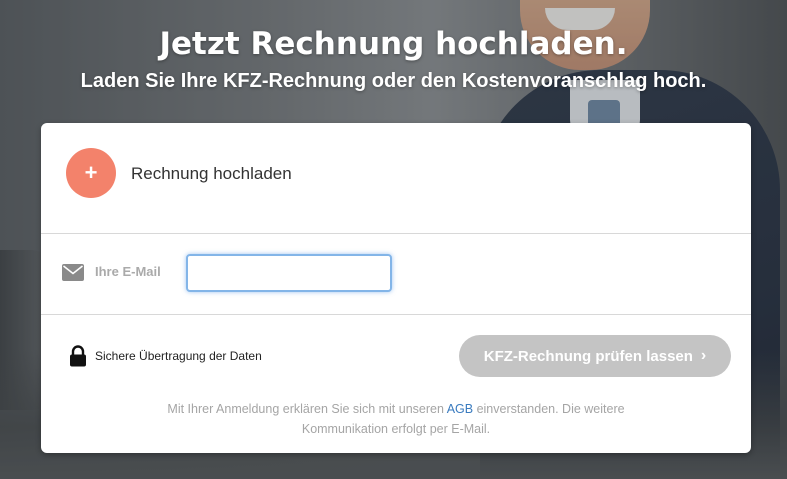  I want to click on check-invoice-button: KFZ-Rechnung prüfen lassen ›, so click(595, 356).